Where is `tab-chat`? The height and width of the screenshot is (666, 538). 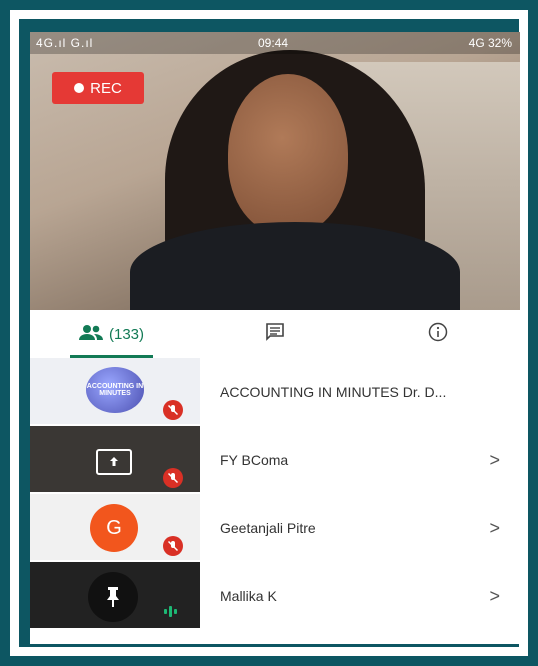 tab-chat is located at coordinates (274, 334).